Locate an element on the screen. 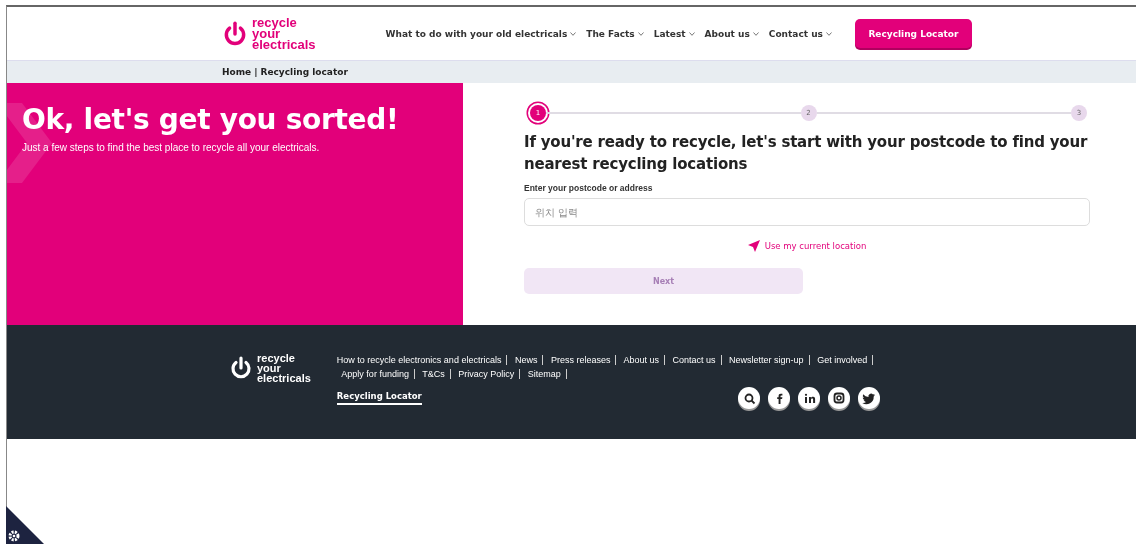  breadcrumb-current: Recycling locator is located at coordinates (304, 72).